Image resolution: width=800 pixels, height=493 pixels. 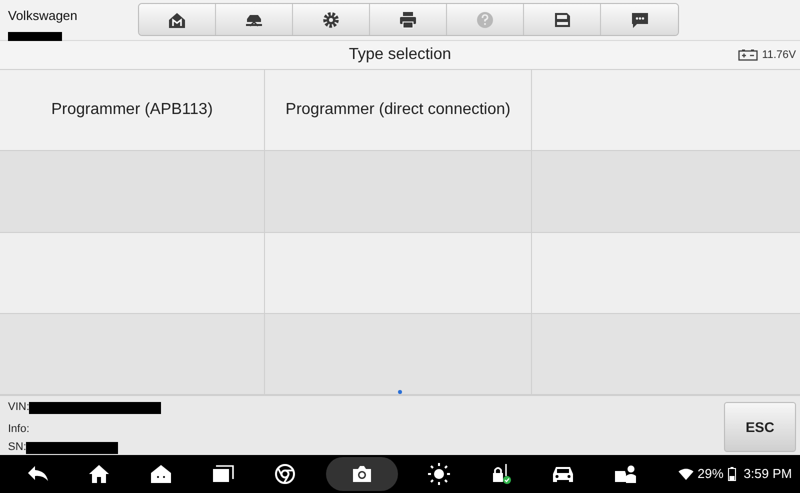 I want to click on settings-icon, so click(x=331, y=20).